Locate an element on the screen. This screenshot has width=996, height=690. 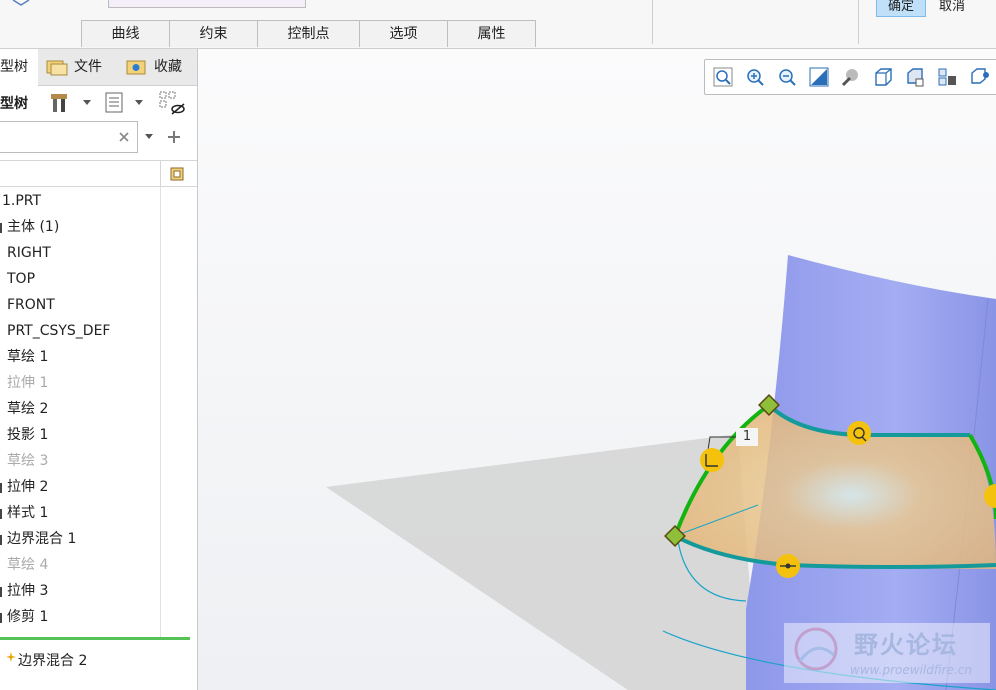
appearance-icon is located at coordinates (851, 77).